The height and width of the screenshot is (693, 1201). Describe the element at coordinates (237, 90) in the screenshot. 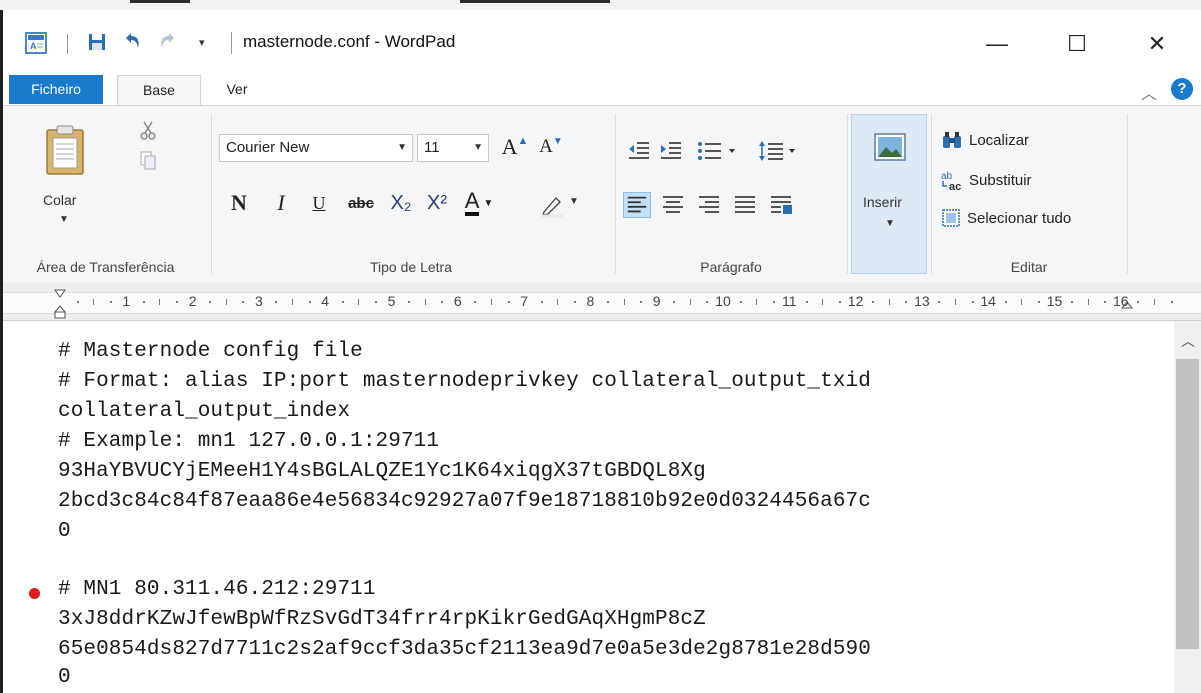

I see `tab-ver: Ver` at that location.